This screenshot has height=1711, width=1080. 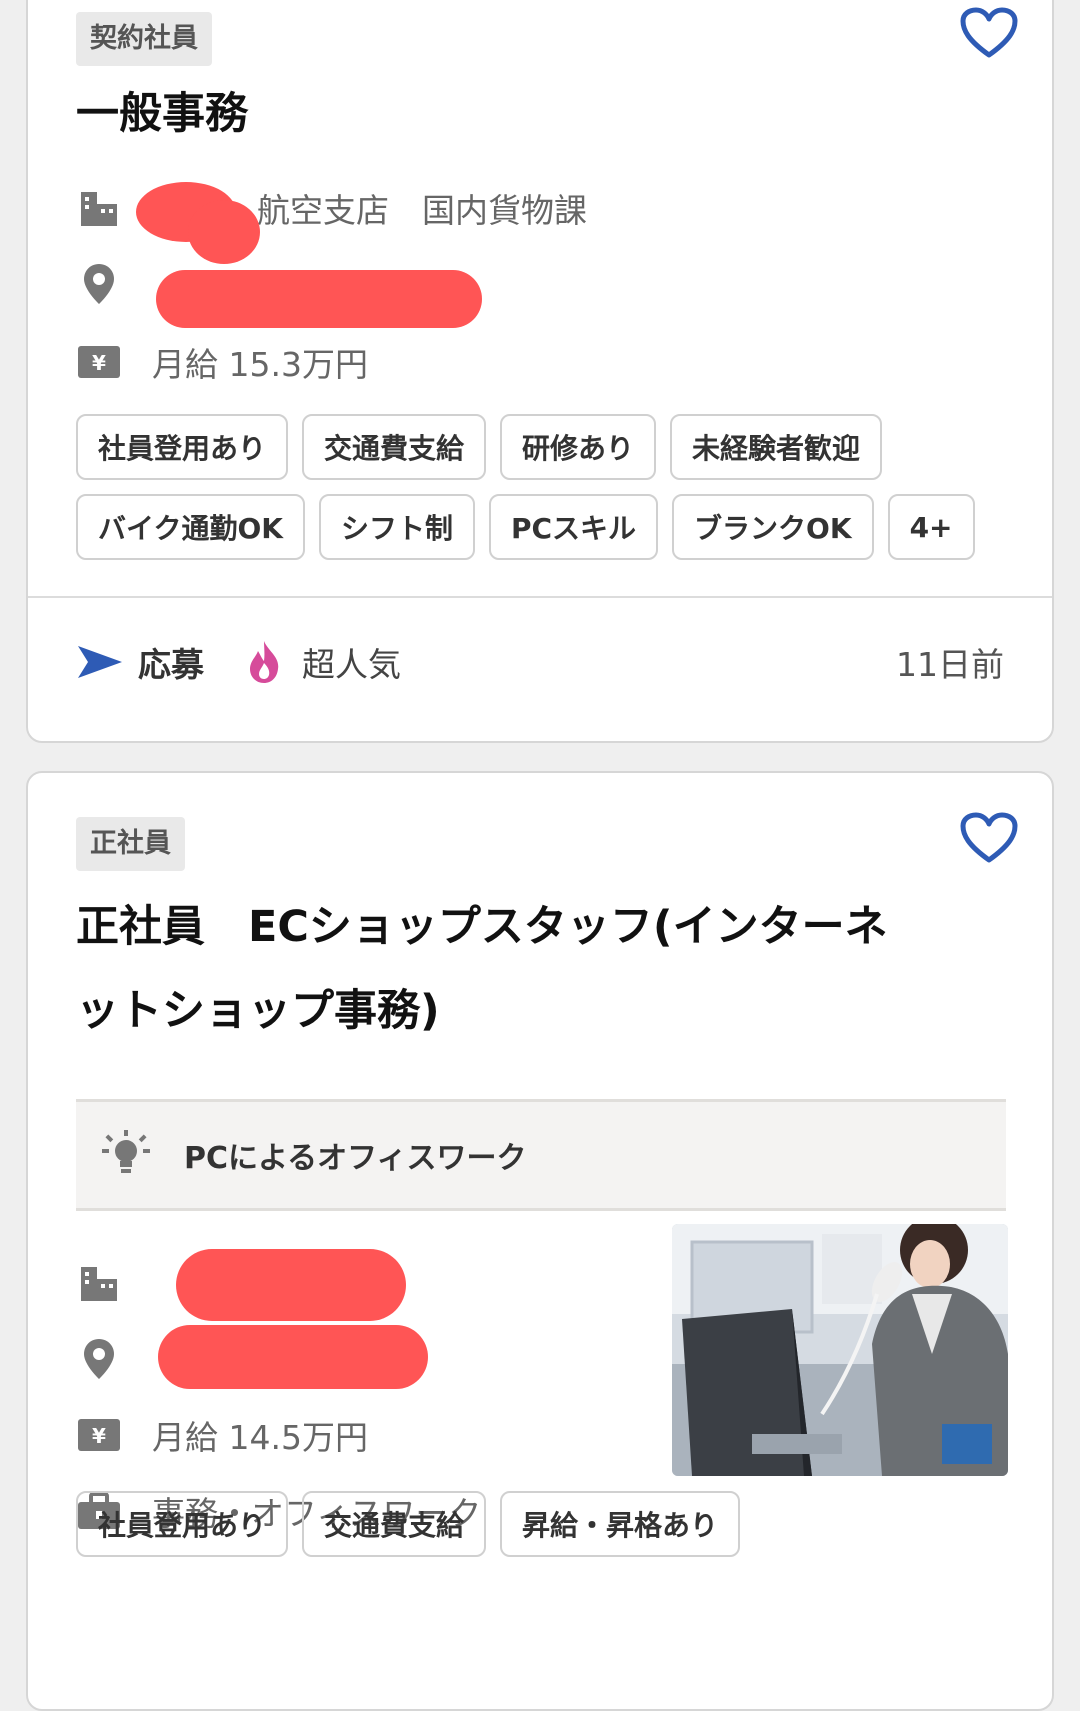 What do you see at coordinates (422, 210) in the screenshot?
I see `company-name: 航空支店 国内貨物課` at bounding box center [422, 210].